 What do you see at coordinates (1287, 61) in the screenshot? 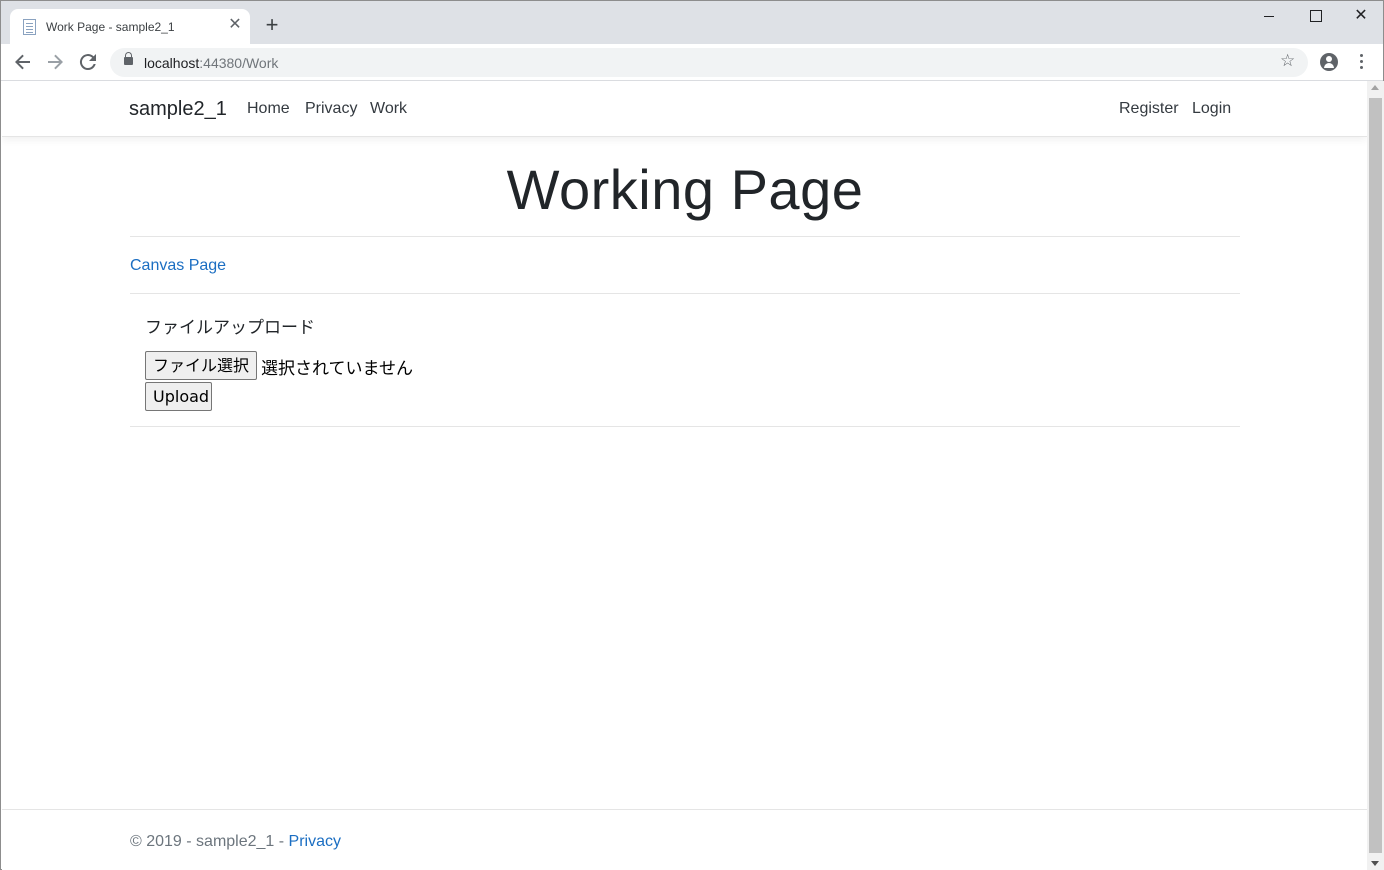
I see `bookmark-star-icon: ☆` at bounding box center [1287, 61].